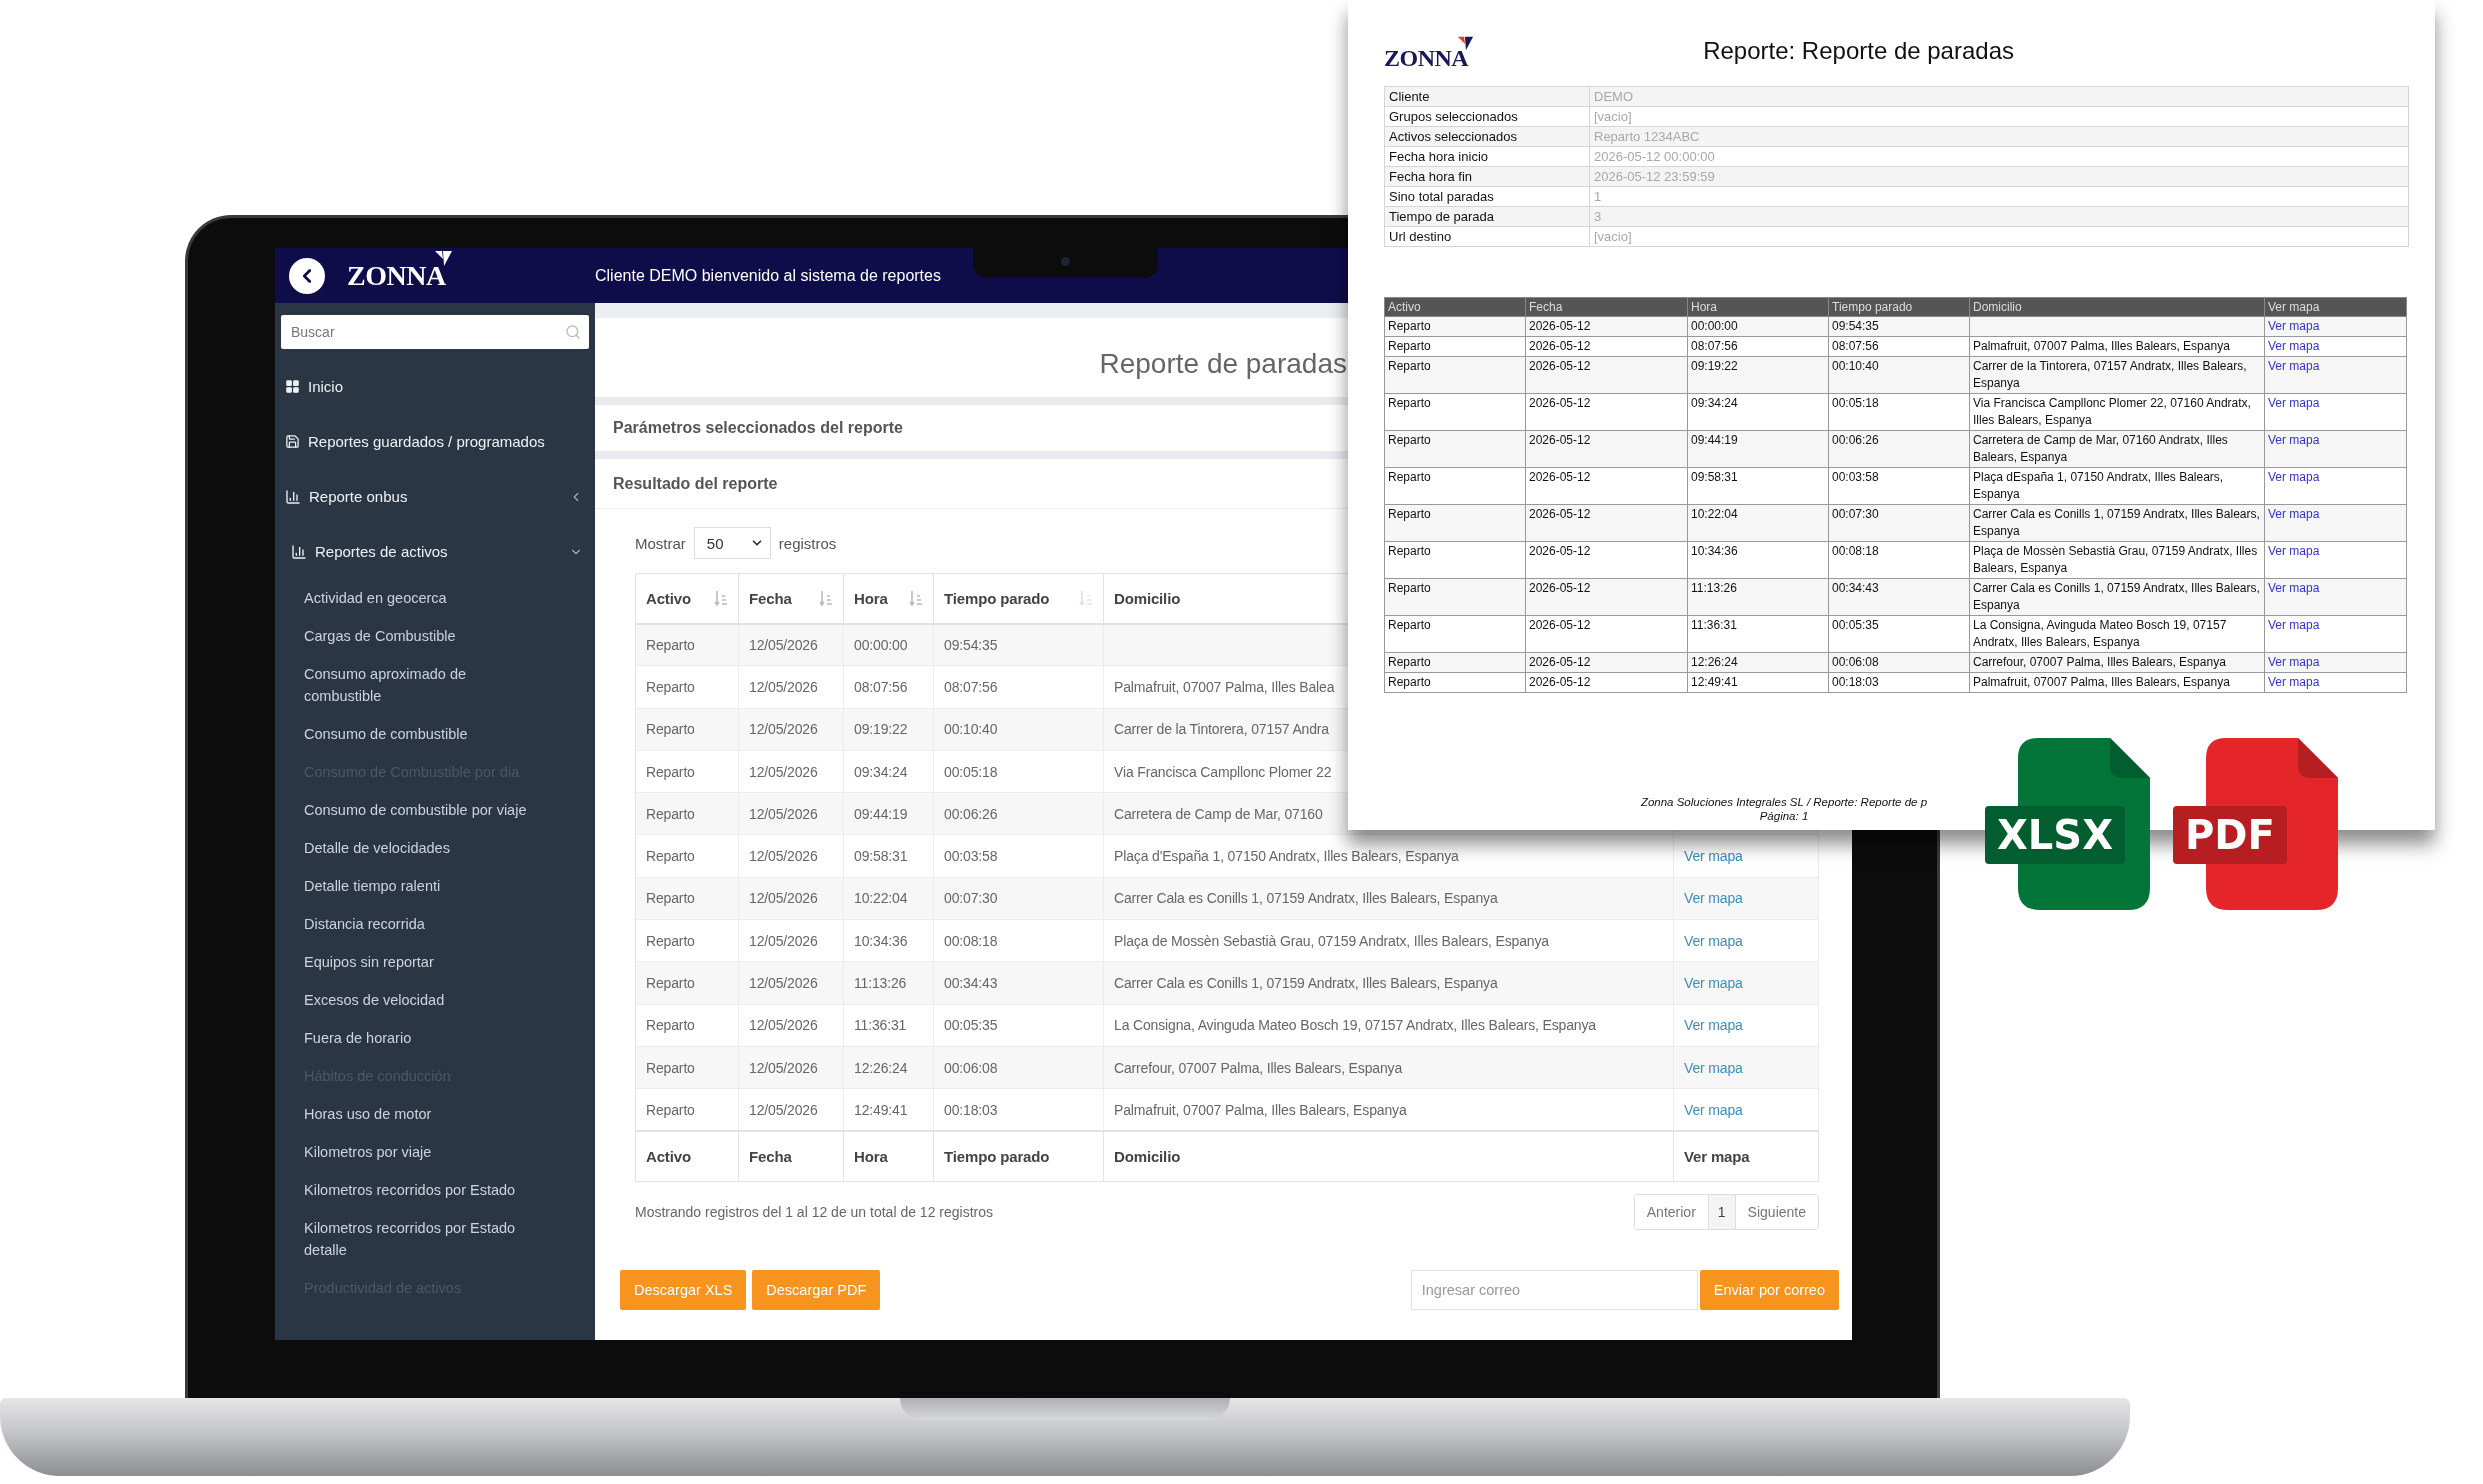 Image resolution: width=2483 pixels, height=1484 pixels. I want to click on chart-icon, so click(293, 496).